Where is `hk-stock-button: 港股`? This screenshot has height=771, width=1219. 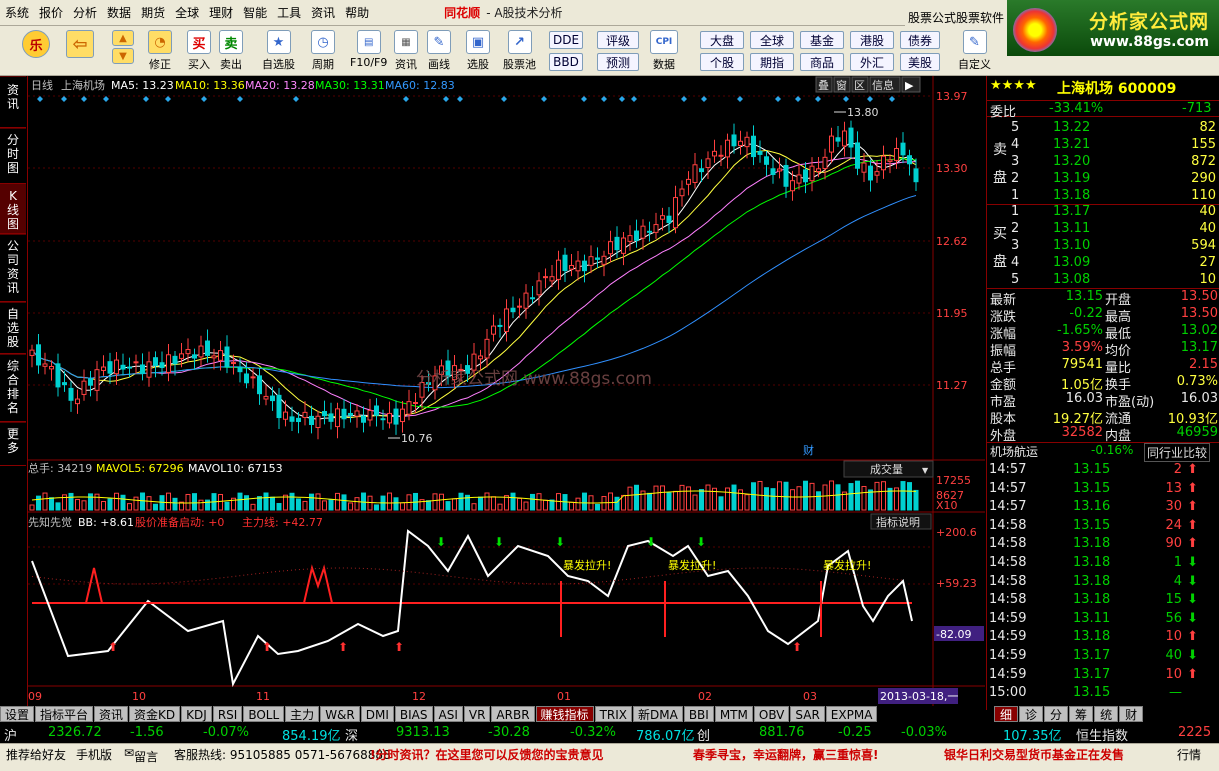
hk-stock-button: 港股 is located at coordinates (872, 40).